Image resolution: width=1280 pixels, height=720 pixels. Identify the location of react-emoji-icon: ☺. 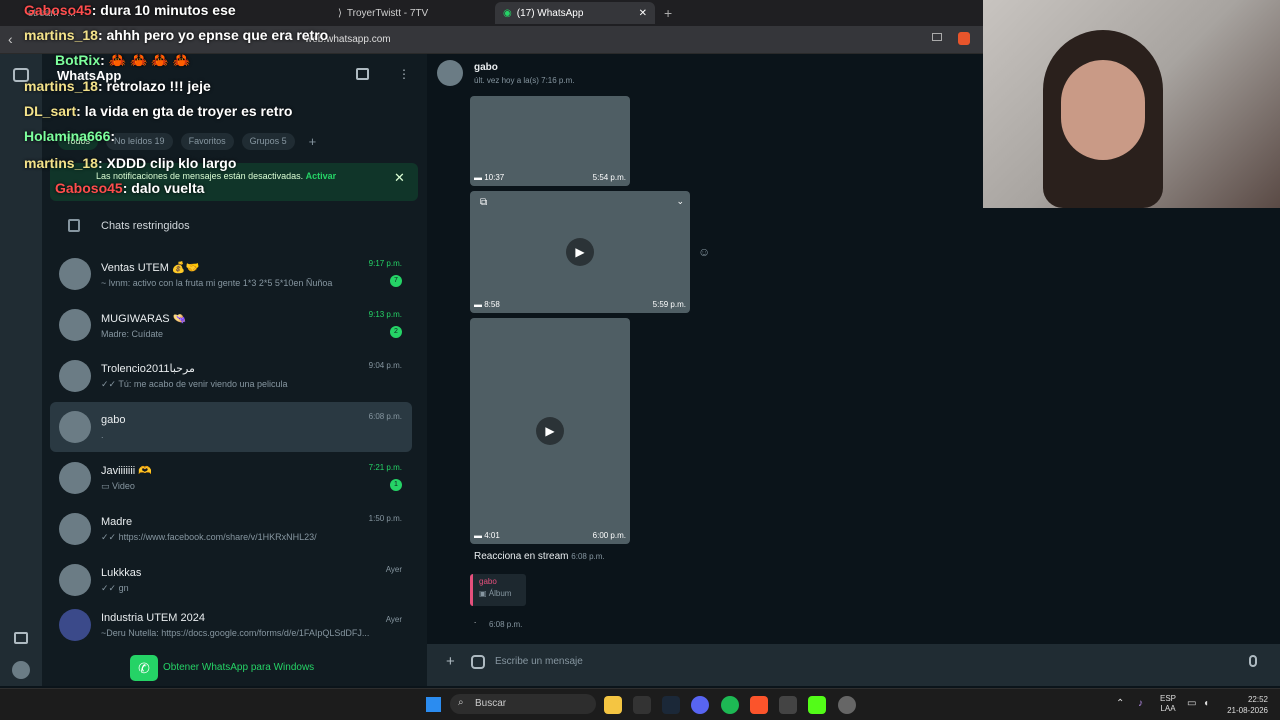
(704, 252).